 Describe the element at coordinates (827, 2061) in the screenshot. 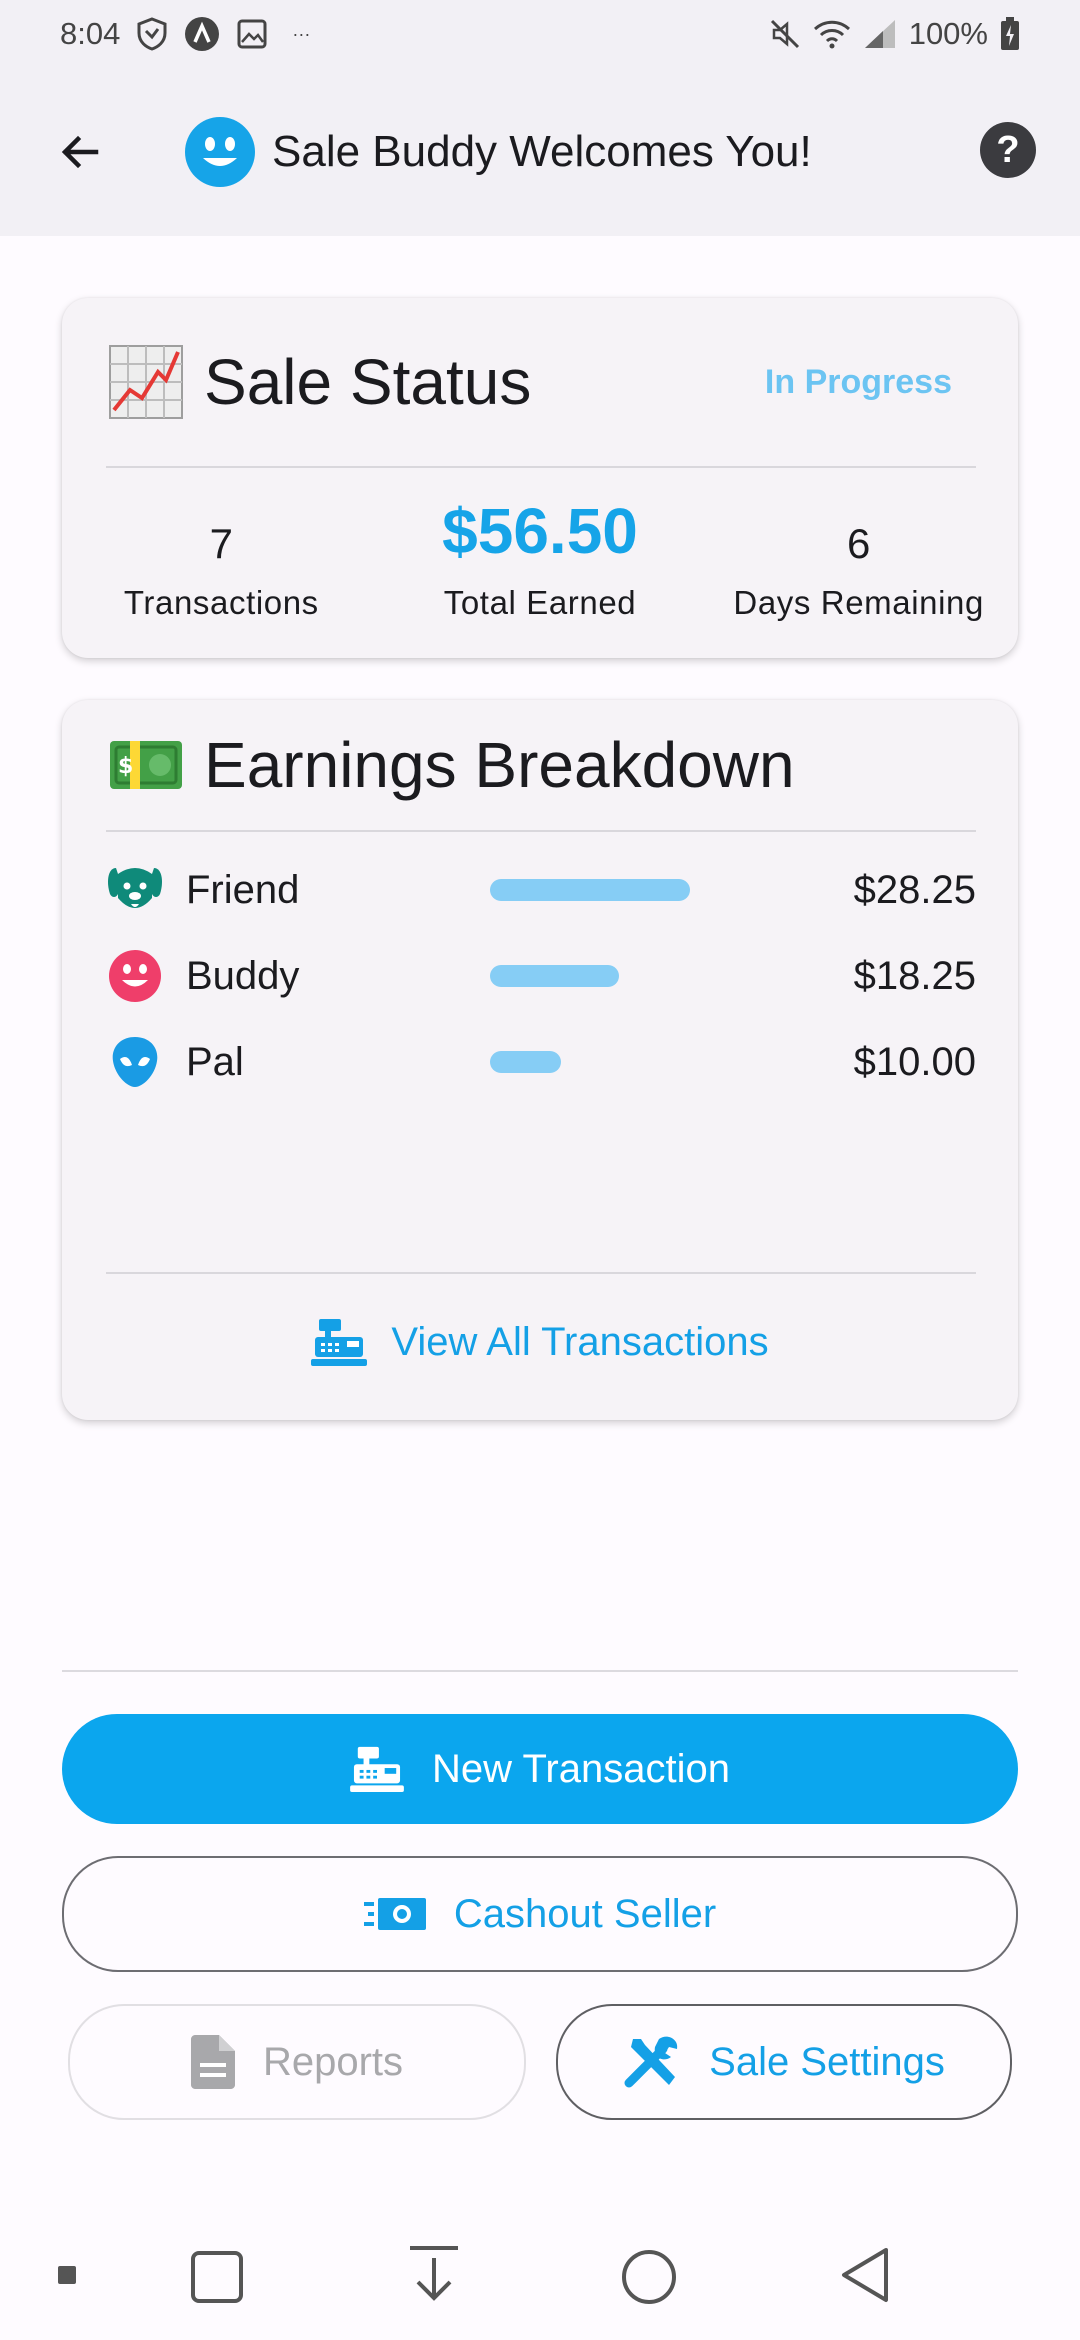

I see `sale-settings-label: Sale Settings` at that location.